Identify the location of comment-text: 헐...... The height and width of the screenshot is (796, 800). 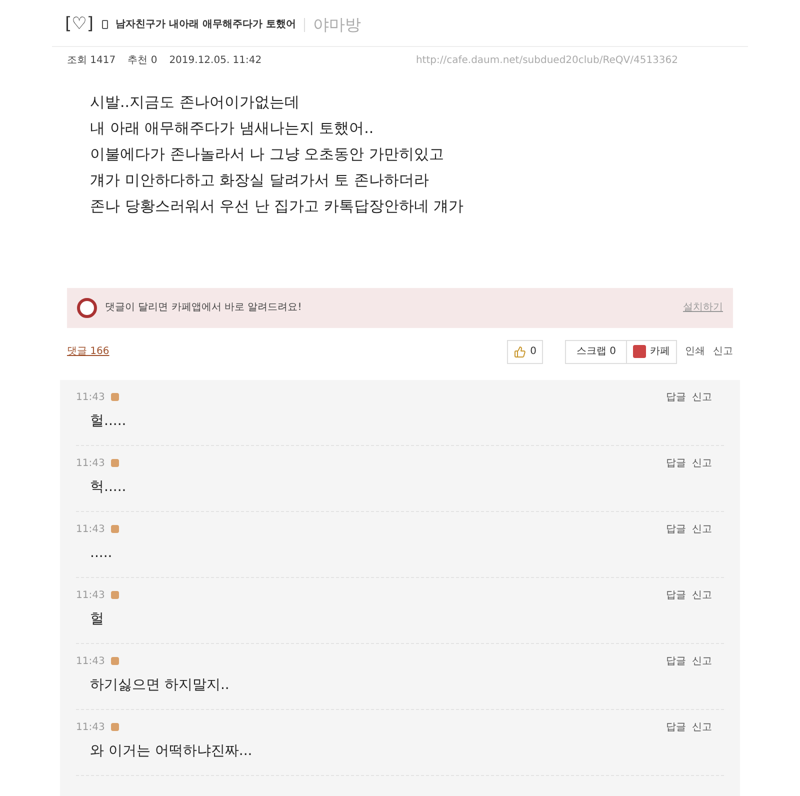
(109, 421).